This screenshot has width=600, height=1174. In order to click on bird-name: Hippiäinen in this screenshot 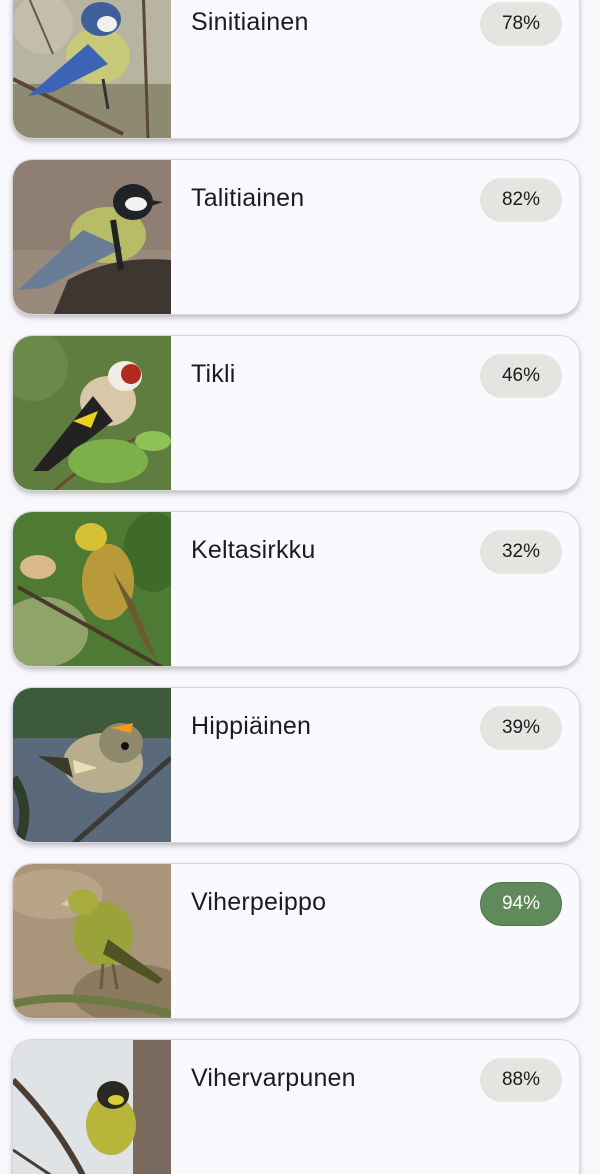, I will do `click(251, 726)`.